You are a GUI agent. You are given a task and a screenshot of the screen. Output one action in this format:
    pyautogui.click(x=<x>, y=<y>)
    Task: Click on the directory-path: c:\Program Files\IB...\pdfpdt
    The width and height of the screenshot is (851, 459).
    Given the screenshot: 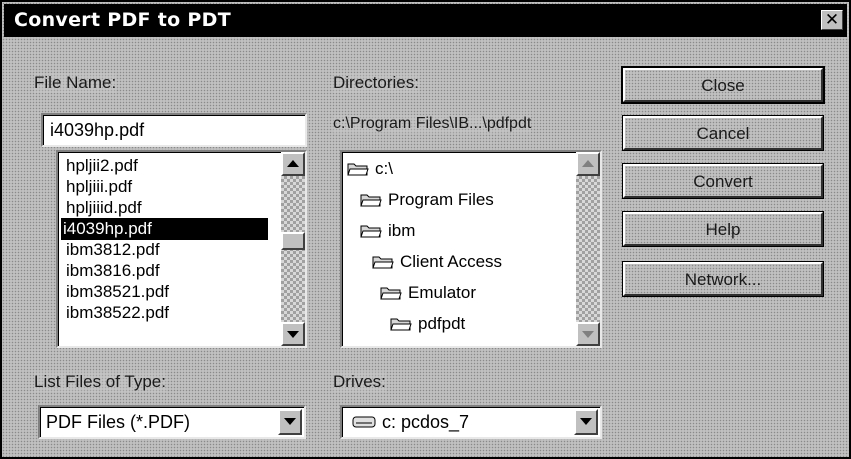 What is the action you would take?
    pyautogui.click(x=432, y=124)
    